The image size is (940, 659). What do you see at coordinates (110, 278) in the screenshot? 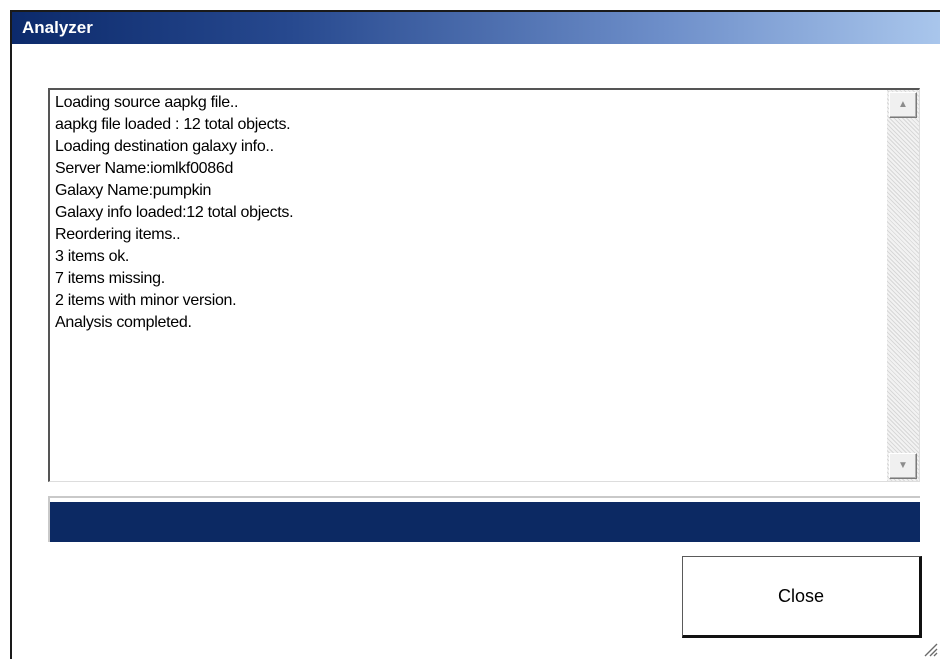
I see `log-line: 7 items missing.` at bounding box center [110, 278].